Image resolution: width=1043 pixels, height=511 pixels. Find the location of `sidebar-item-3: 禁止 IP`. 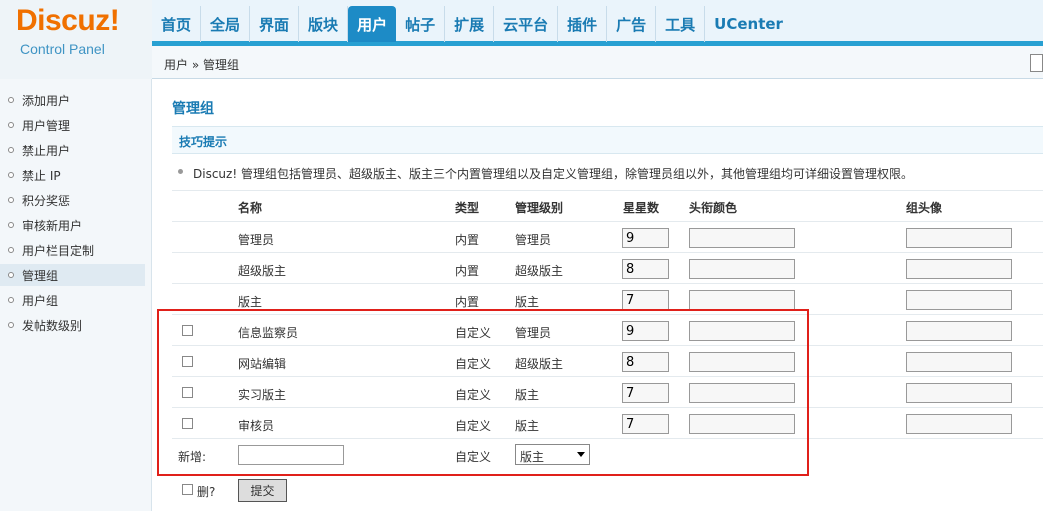

sidebar-item-3: 禁止 IP is located at coordinates (72, 175).